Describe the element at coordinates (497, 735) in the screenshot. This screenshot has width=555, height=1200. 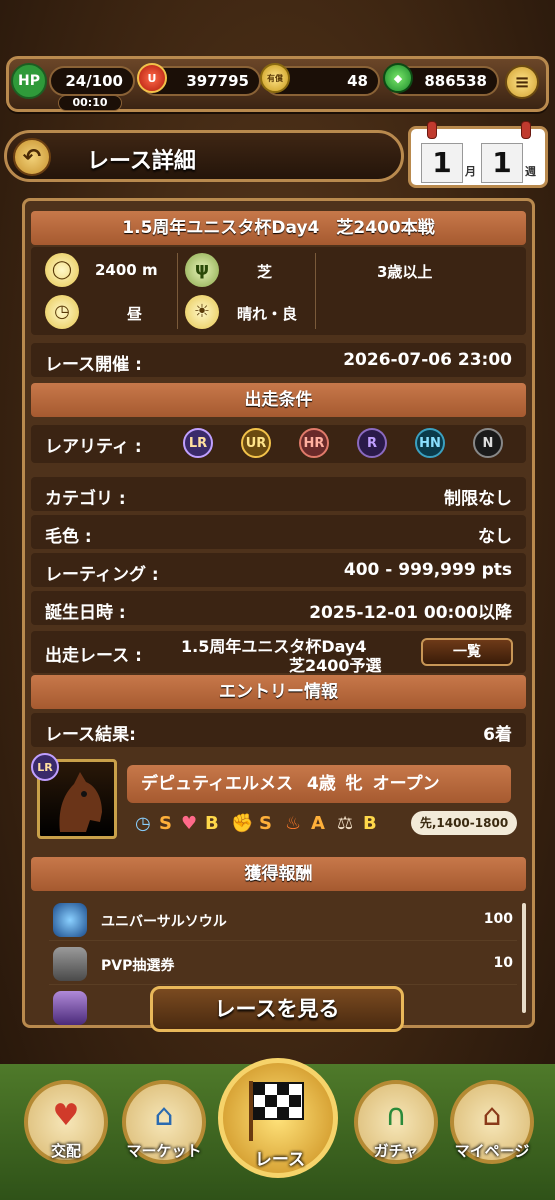
I see `result-value: 6着` at that location.